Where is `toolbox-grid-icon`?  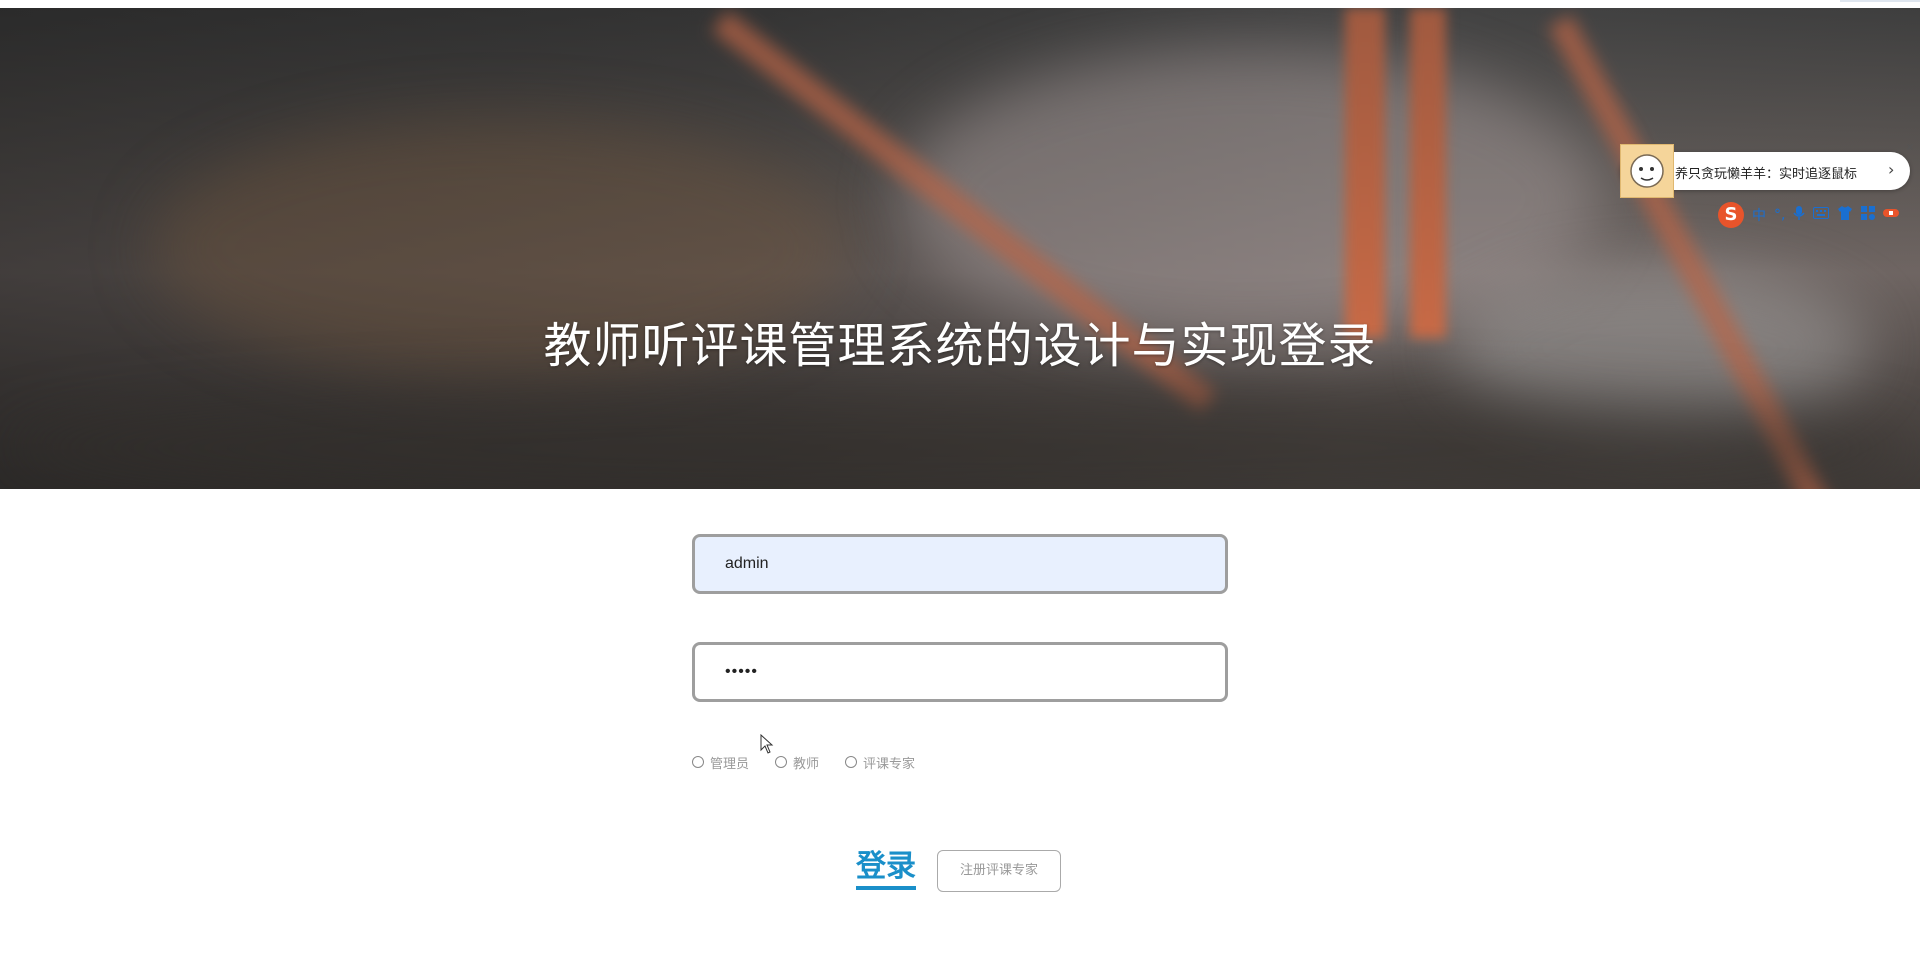
toolbox-grid-icon is located at coordinates (1868, 215).